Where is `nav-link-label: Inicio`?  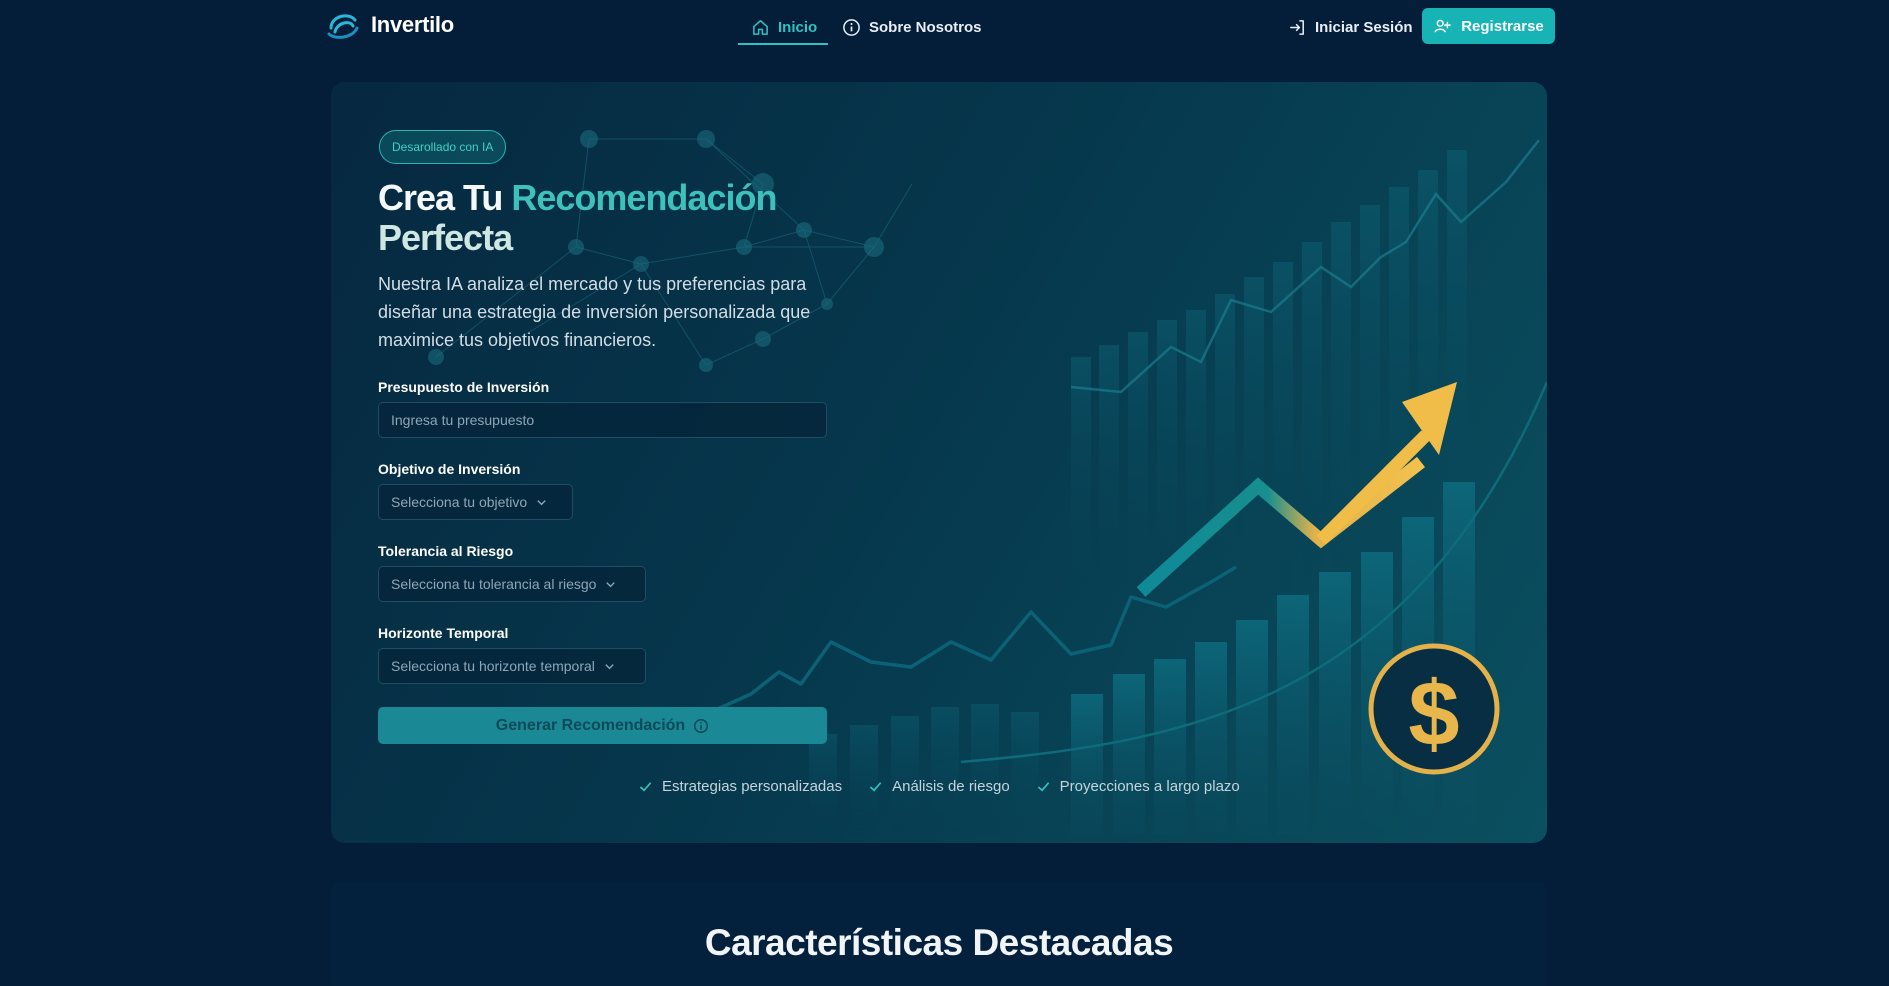 nav-link-label: Inicio is located at coordinates (798, 27).